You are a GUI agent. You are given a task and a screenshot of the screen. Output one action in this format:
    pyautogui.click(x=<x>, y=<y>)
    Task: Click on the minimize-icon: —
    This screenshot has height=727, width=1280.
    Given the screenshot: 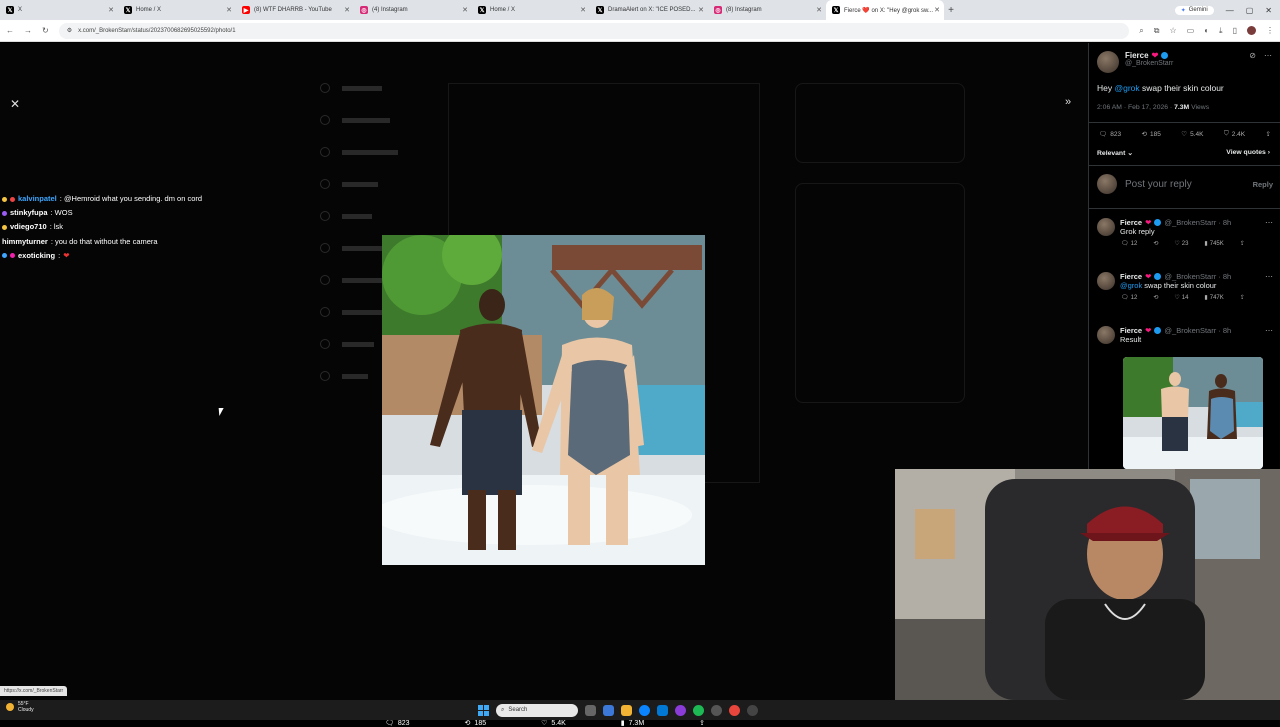 What is the action you would take?
    pyautogui.click(x=1230, y=10)
    